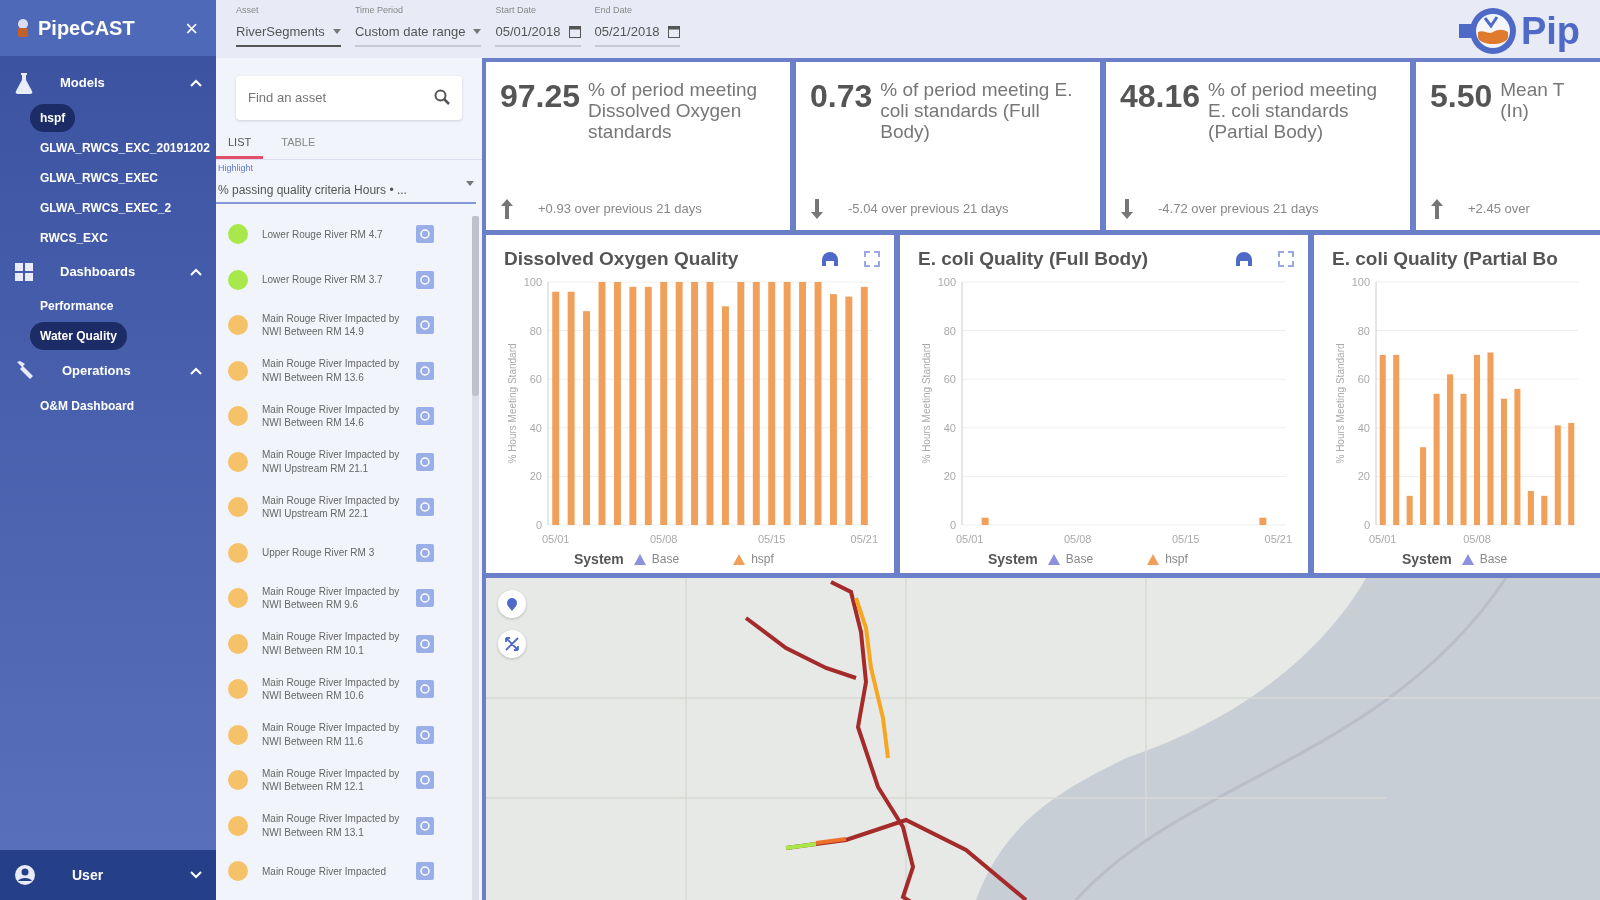 This screenshot has height=900, width=1600. I want to click on select-field: Asset RiverSegments, so click(288, 25).